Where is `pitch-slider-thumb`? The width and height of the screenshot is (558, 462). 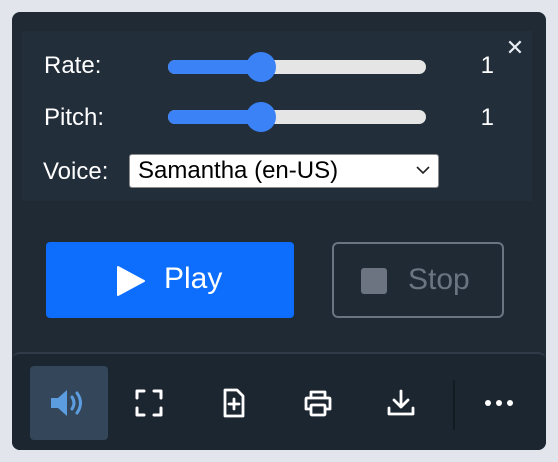
pitch-slider-thumb is located at coordinates (260, 117).